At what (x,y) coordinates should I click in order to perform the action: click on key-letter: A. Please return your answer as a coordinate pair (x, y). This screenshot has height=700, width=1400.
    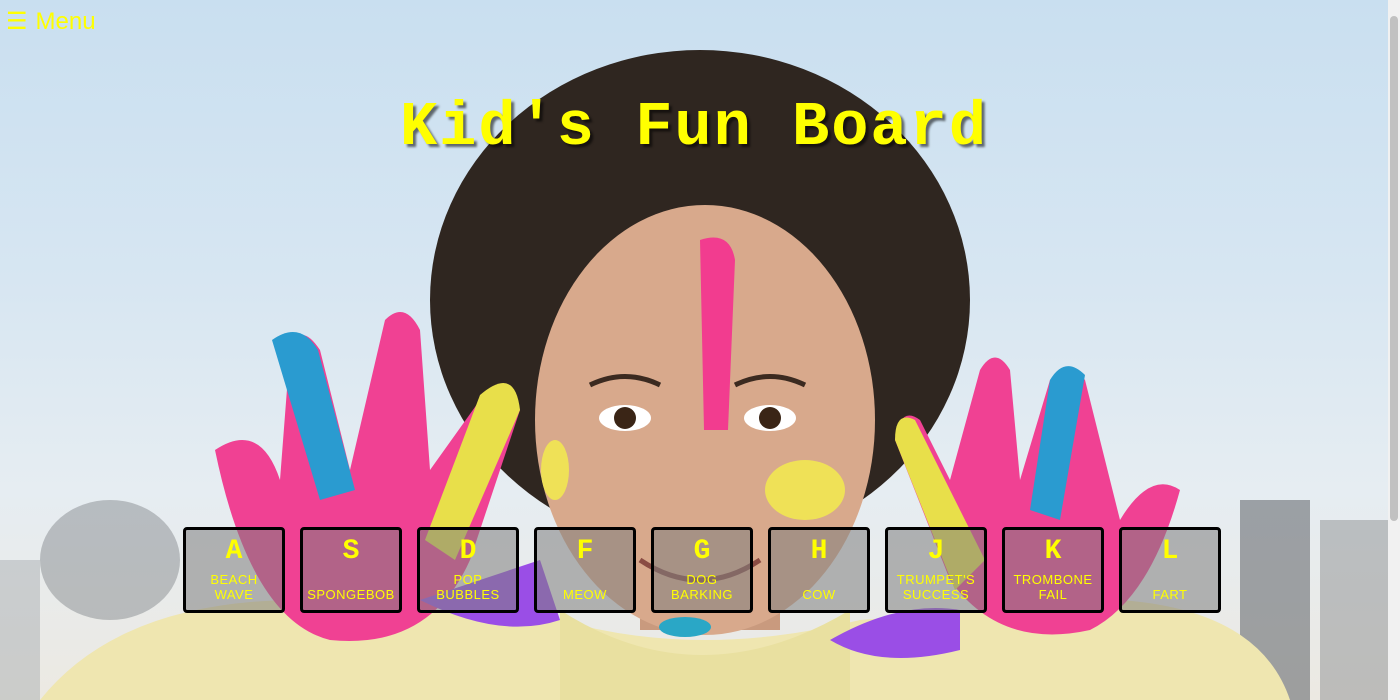
    Looking at the image, I should click on (234, 551).